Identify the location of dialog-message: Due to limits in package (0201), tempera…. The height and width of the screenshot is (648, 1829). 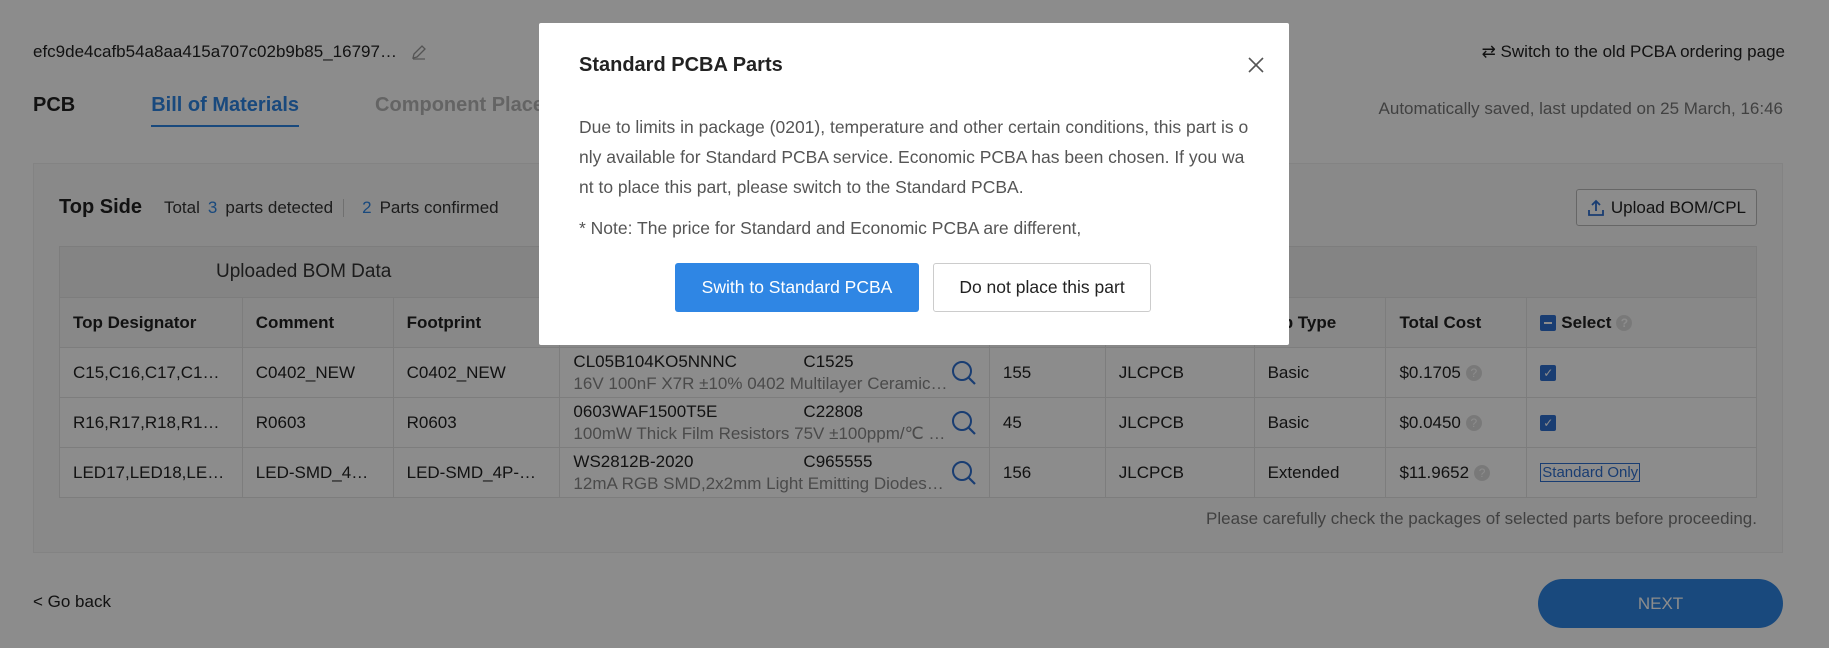
(914, 157).